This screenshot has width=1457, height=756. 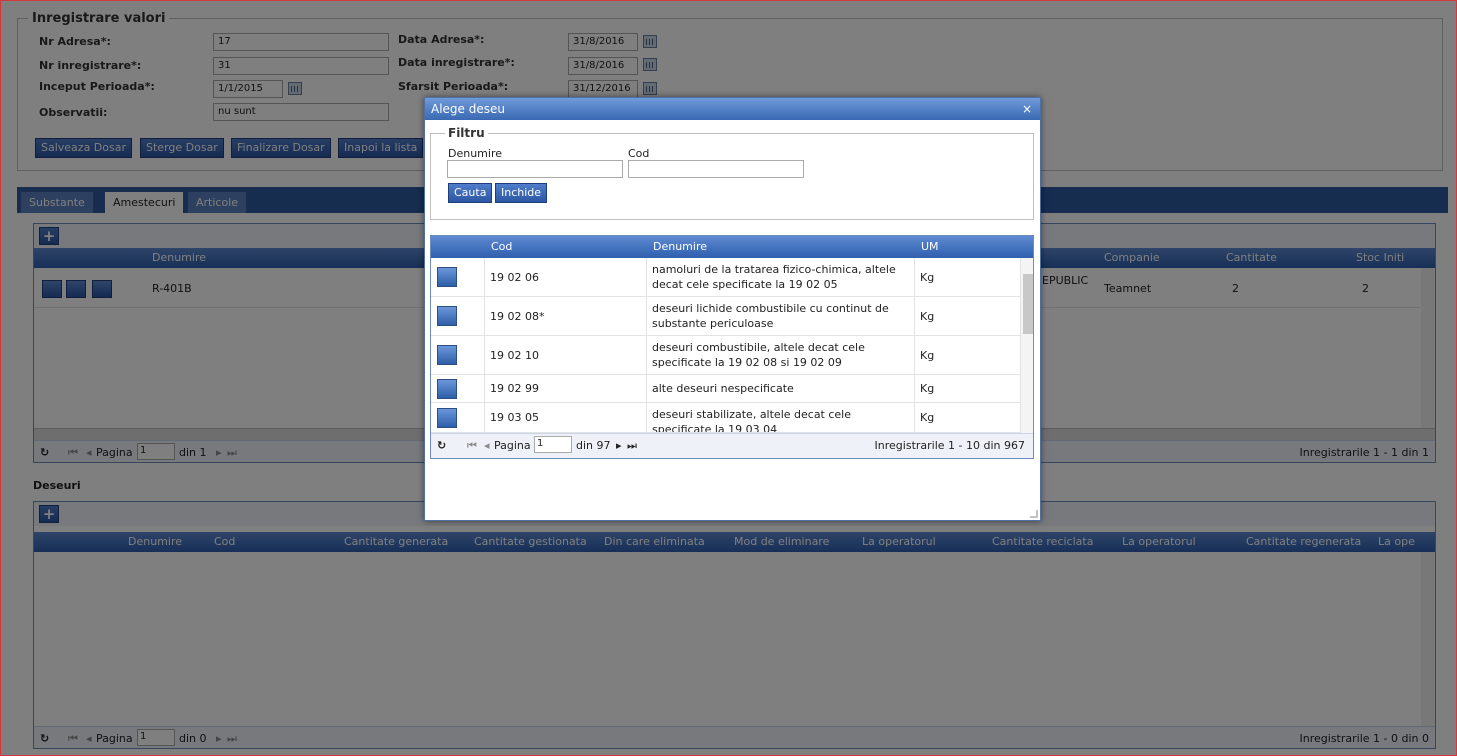 I want to click on first-page-icon: ⏮, so click(x=472, y=446).